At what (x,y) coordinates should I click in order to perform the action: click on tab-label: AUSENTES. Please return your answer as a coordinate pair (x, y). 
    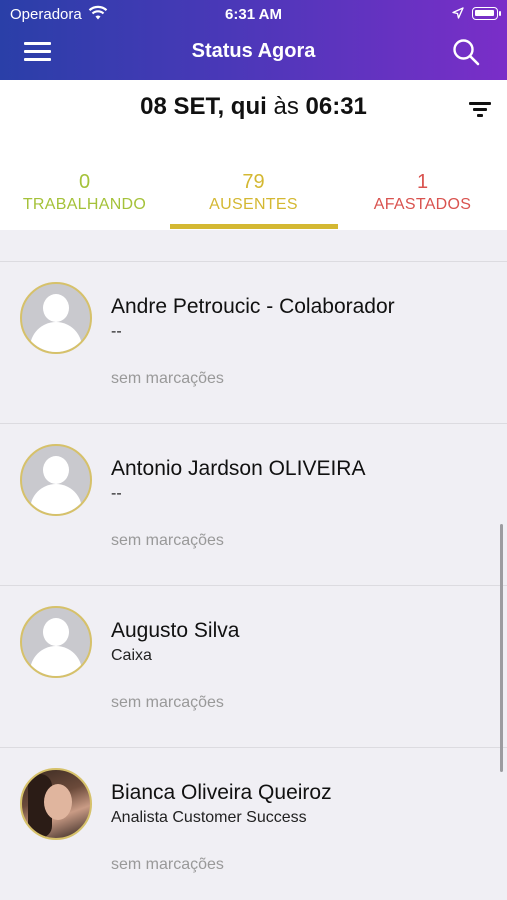
    Looking at the image, I should click on (253, 204).